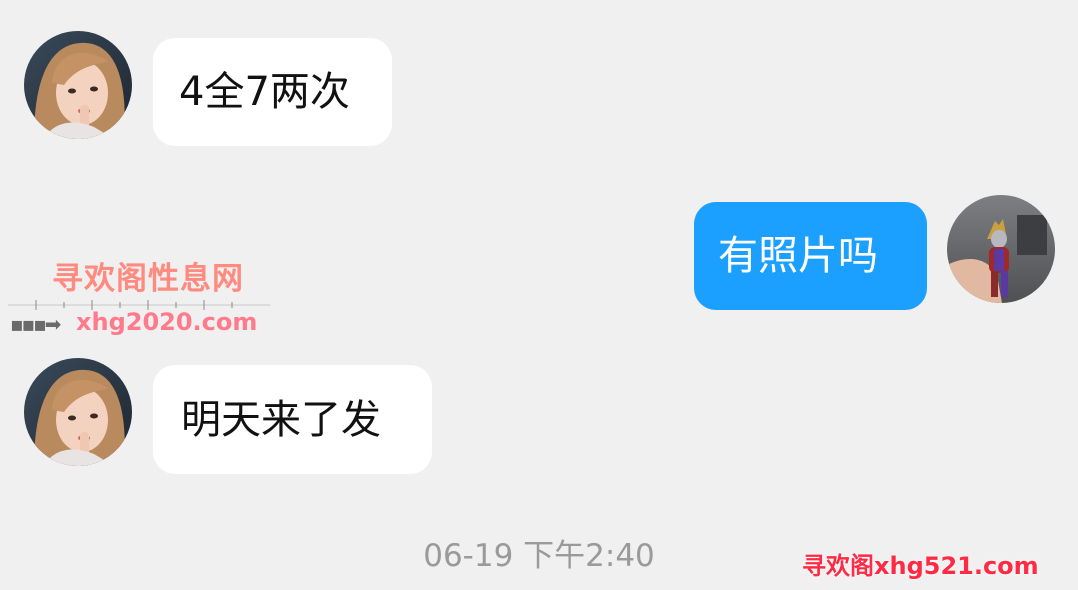 The height and width of the screenshot is (590, 1078). What do you see at coordinates (167, 322) in the screenshot?
I see `watermark-url: xhg2020.com` at bounding box center [167, 322].